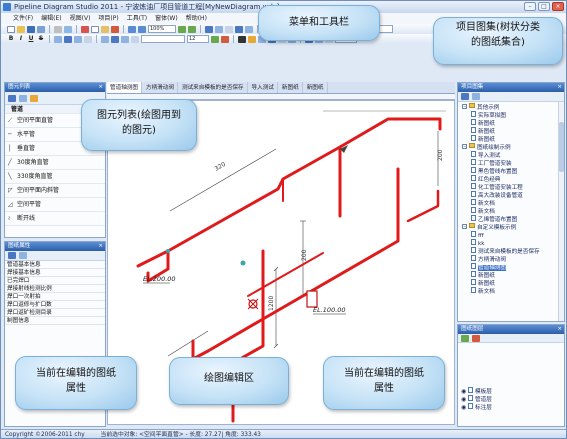 The height and width of the screenshot is (439, 567). What do you see at coordinates (242, 39) in the screenshot?
I see `line-color-icon` at bounding box center [242, 39].